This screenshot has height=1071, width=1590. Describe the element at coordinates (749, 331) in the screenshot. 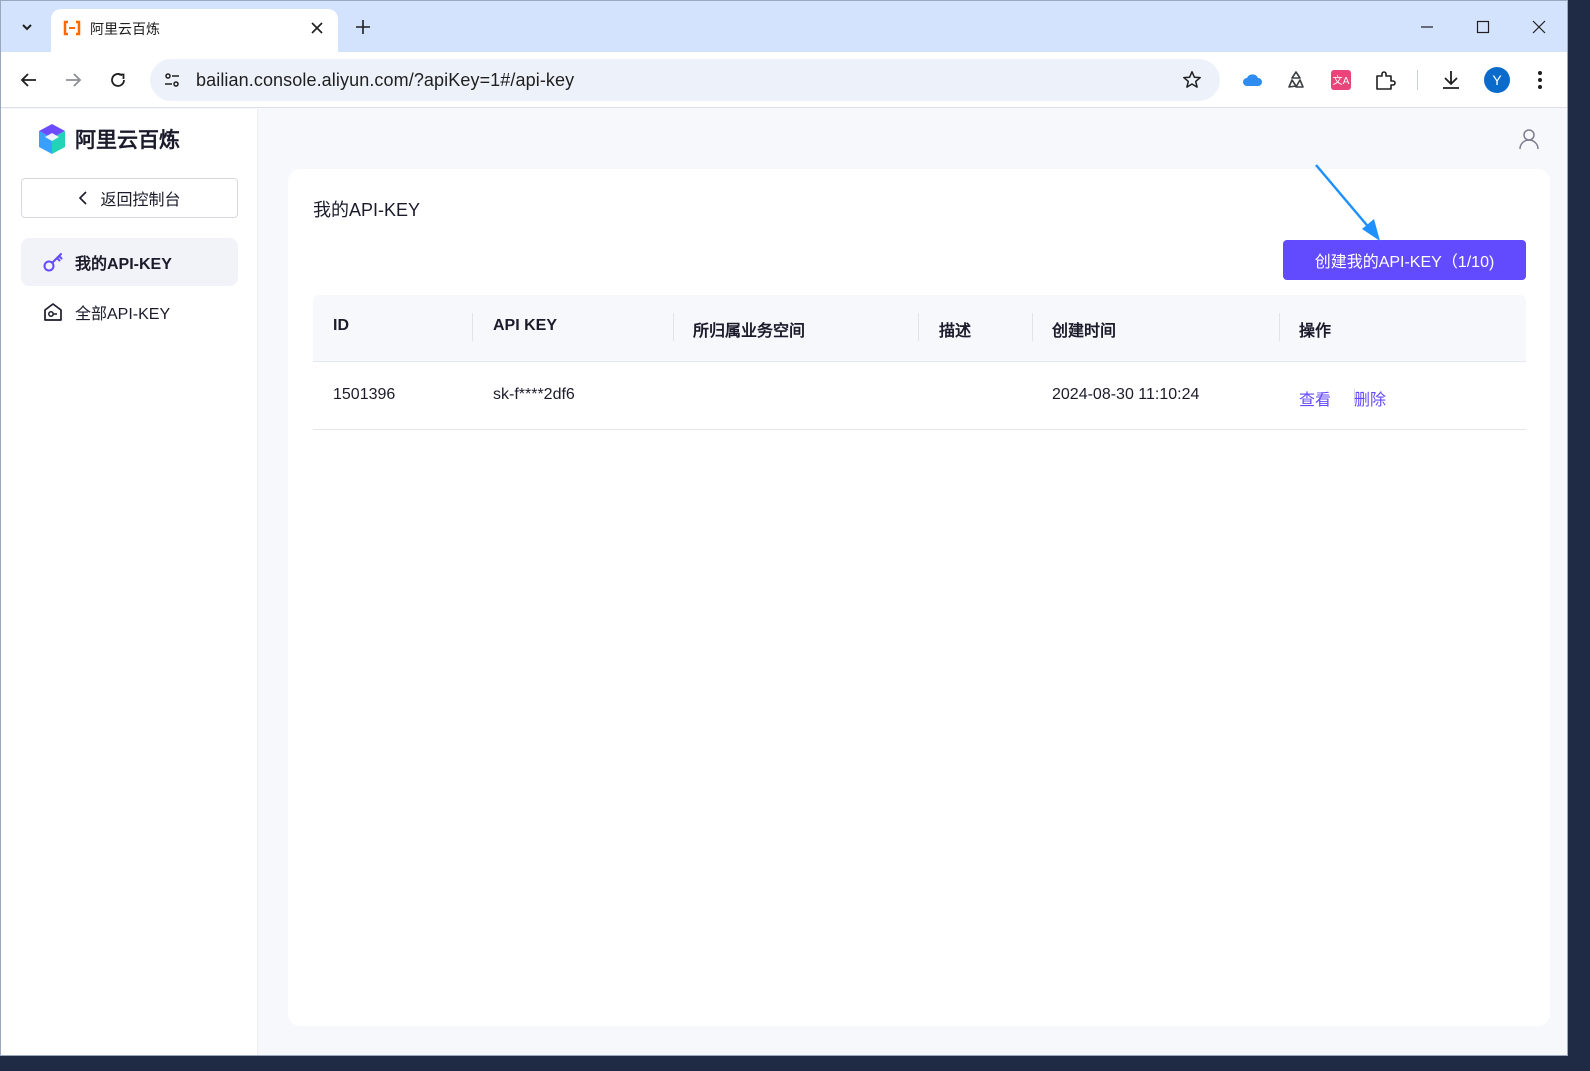

I see `column-header-workspace: 所归属业务空间` at that location.